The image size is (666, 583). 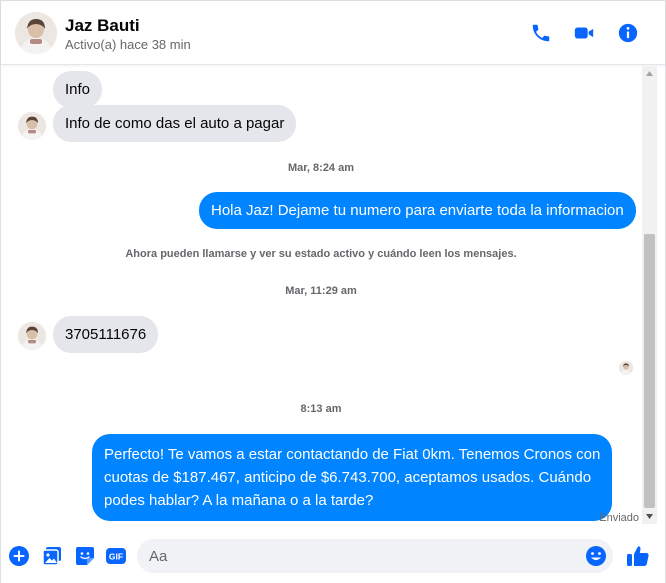 I want to click on triangle-up-icon, so click(x=649, y=73).